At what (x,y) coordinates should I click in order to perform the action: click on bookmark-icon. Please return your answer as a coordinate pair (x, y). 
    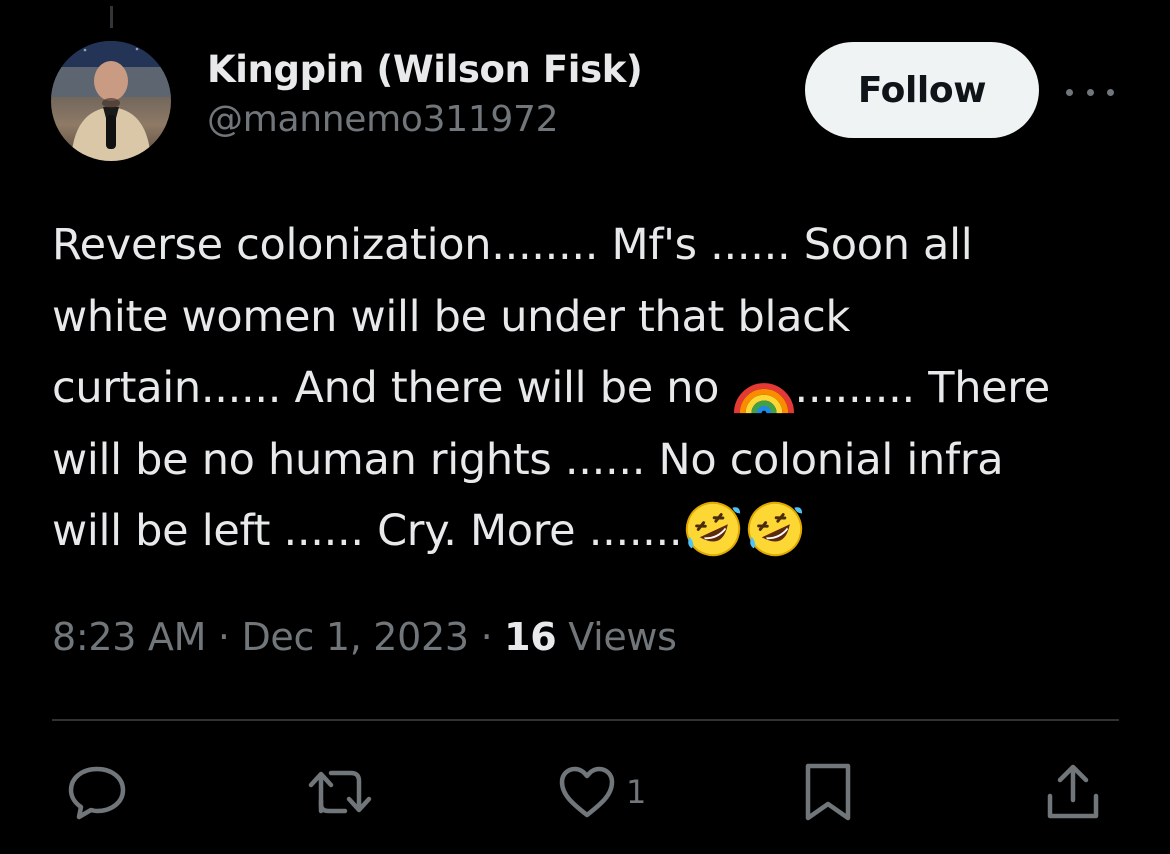
    Looking at the image, I should click on (828, 792).